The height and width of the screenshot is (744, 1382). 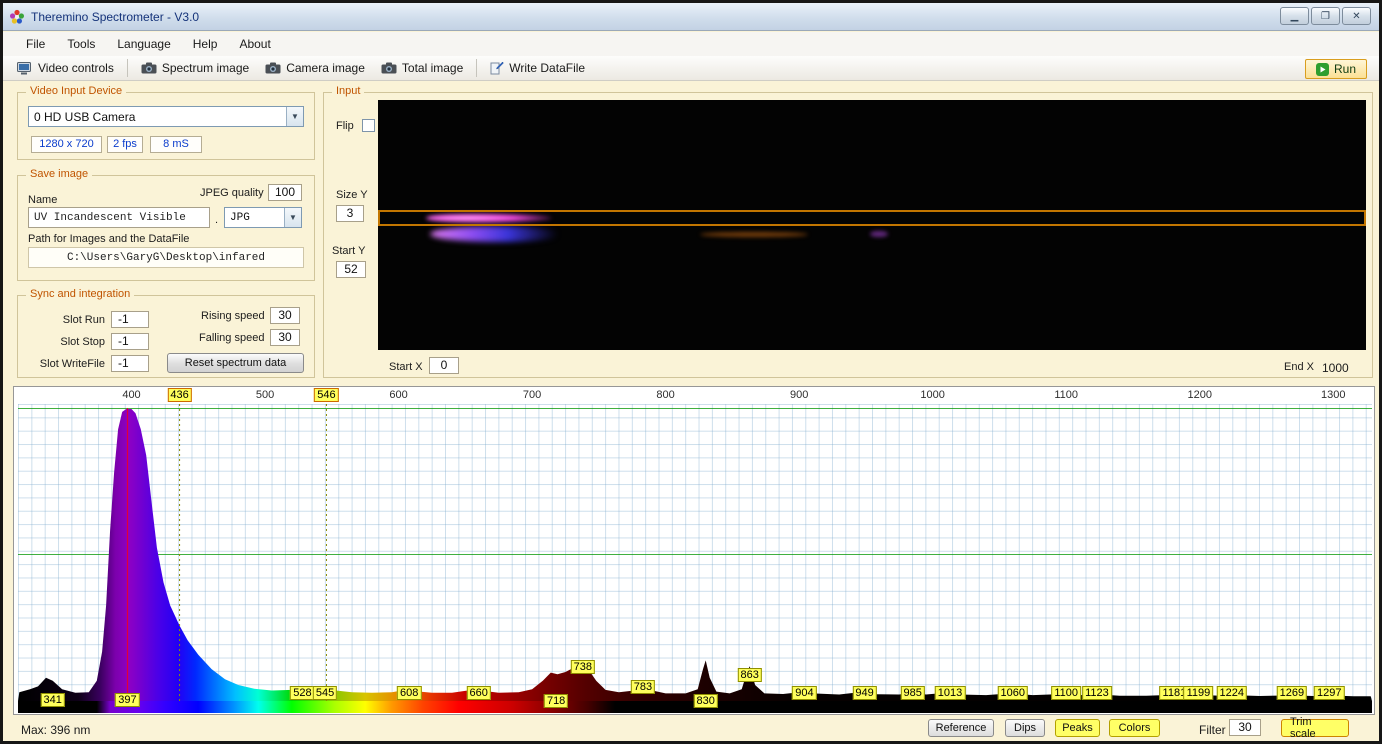 What do you see at coordinates (195, 68) in the screenshot?
I see `toolbar-spectrum-image: Spectrum image` at bounding box center [195, 68].